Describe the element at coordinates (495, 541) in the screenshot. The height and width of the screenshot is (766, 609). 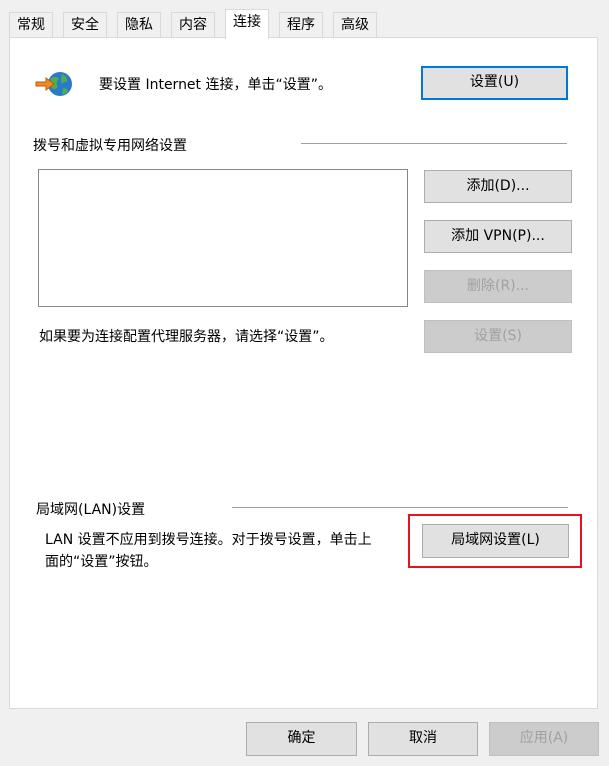
I see `lan-settings-button: 局域网设置(L)` at that location.